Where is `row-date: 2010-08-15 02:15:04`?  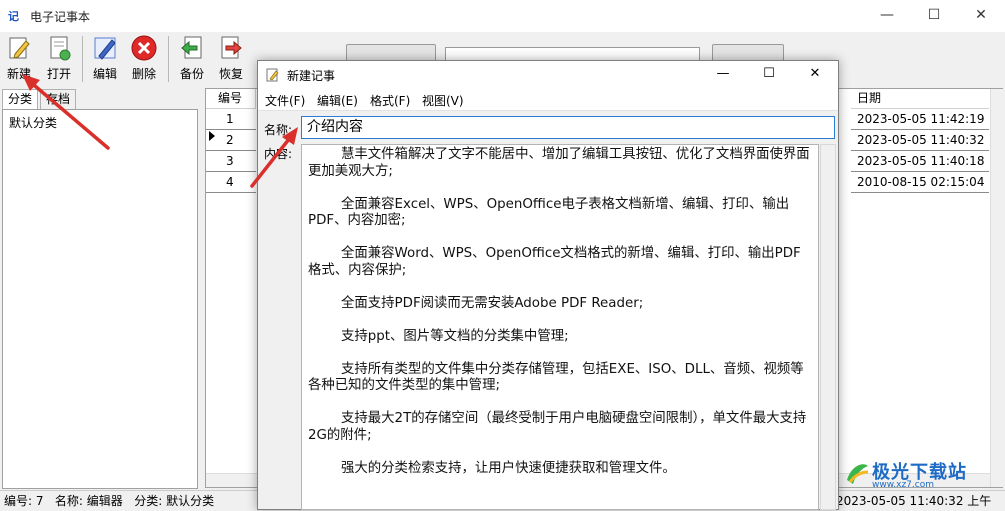 row-date: 2010-08-15 02:15:04 is located at coordinates (920, 182).